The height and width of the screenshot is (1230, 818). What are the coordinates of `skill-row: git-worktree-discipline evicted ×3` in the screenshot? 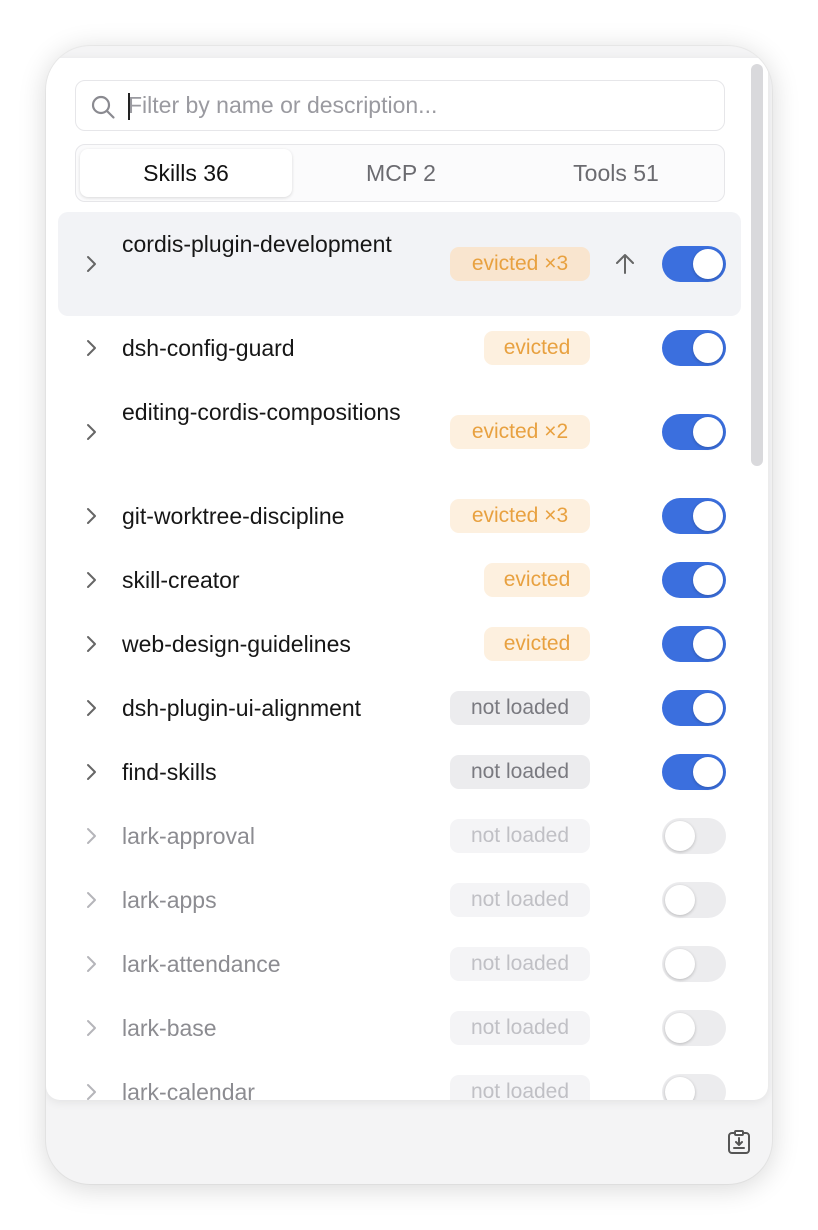 It's located at (399, 516).